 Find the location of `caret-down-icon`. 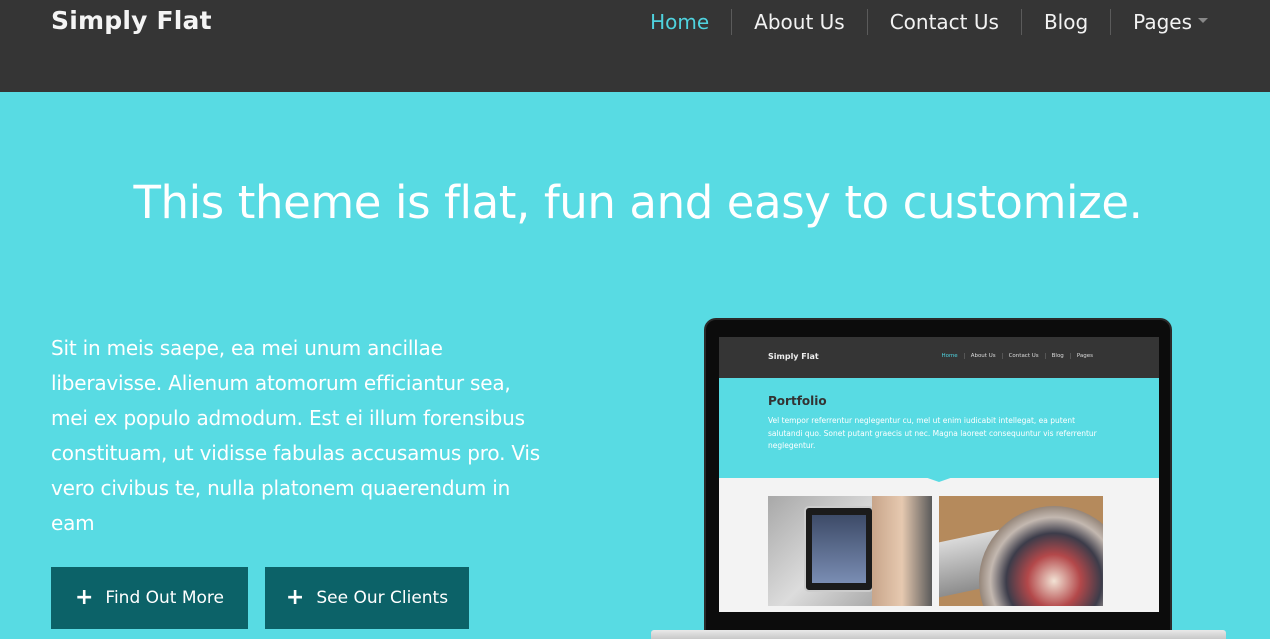

caret-down-icon is located at coordinates (1203, 20).